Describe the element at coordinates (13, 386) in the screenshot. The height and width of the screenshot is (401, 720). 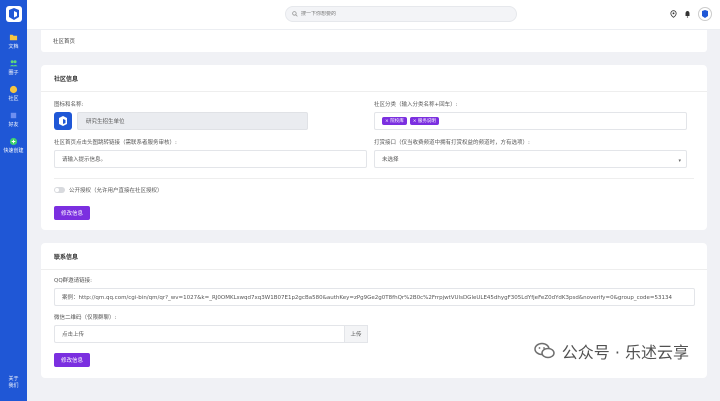
I see `about-line-2: 我们` at that location.